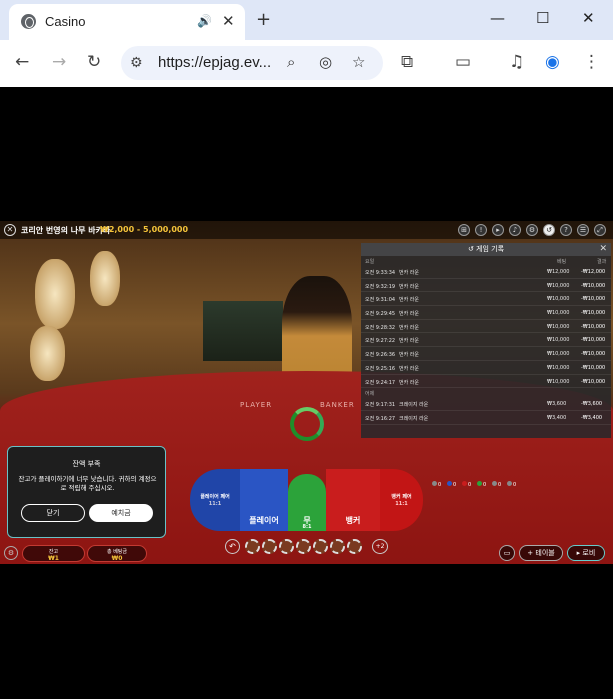 Image resolution: width=613 pixels, height=699 pixels. I want to click on close-history-icon: ✕, so click(603, 249).